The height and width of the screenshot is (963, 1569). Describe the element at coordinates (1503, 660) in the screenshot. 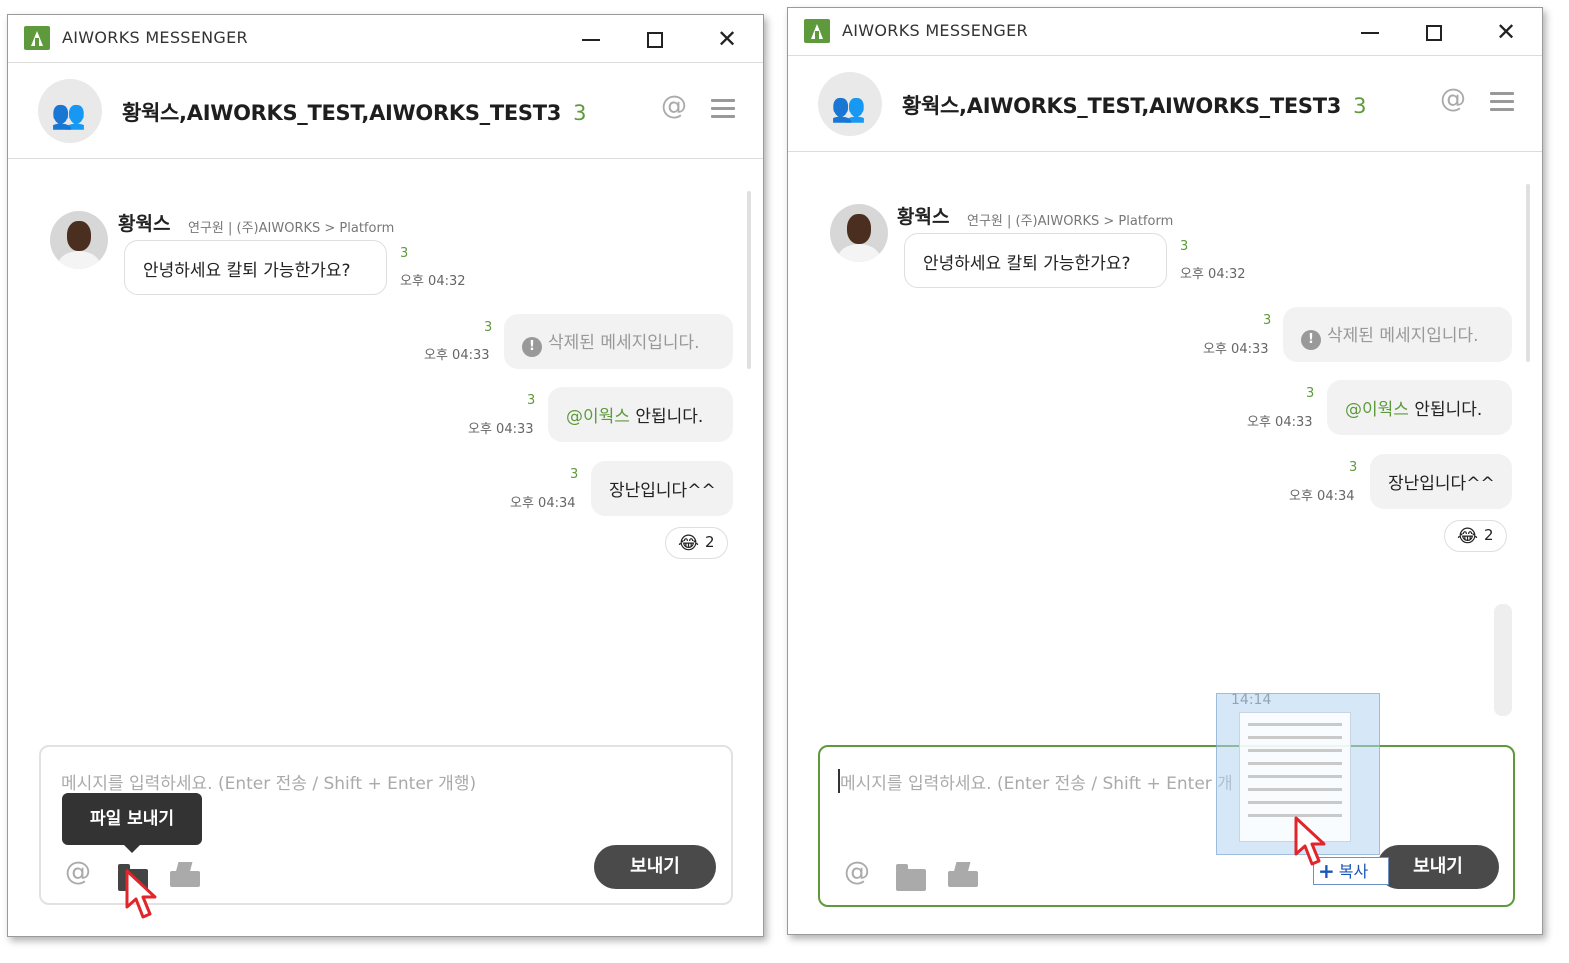

I see `chat-scrollbar-lower` at that location.